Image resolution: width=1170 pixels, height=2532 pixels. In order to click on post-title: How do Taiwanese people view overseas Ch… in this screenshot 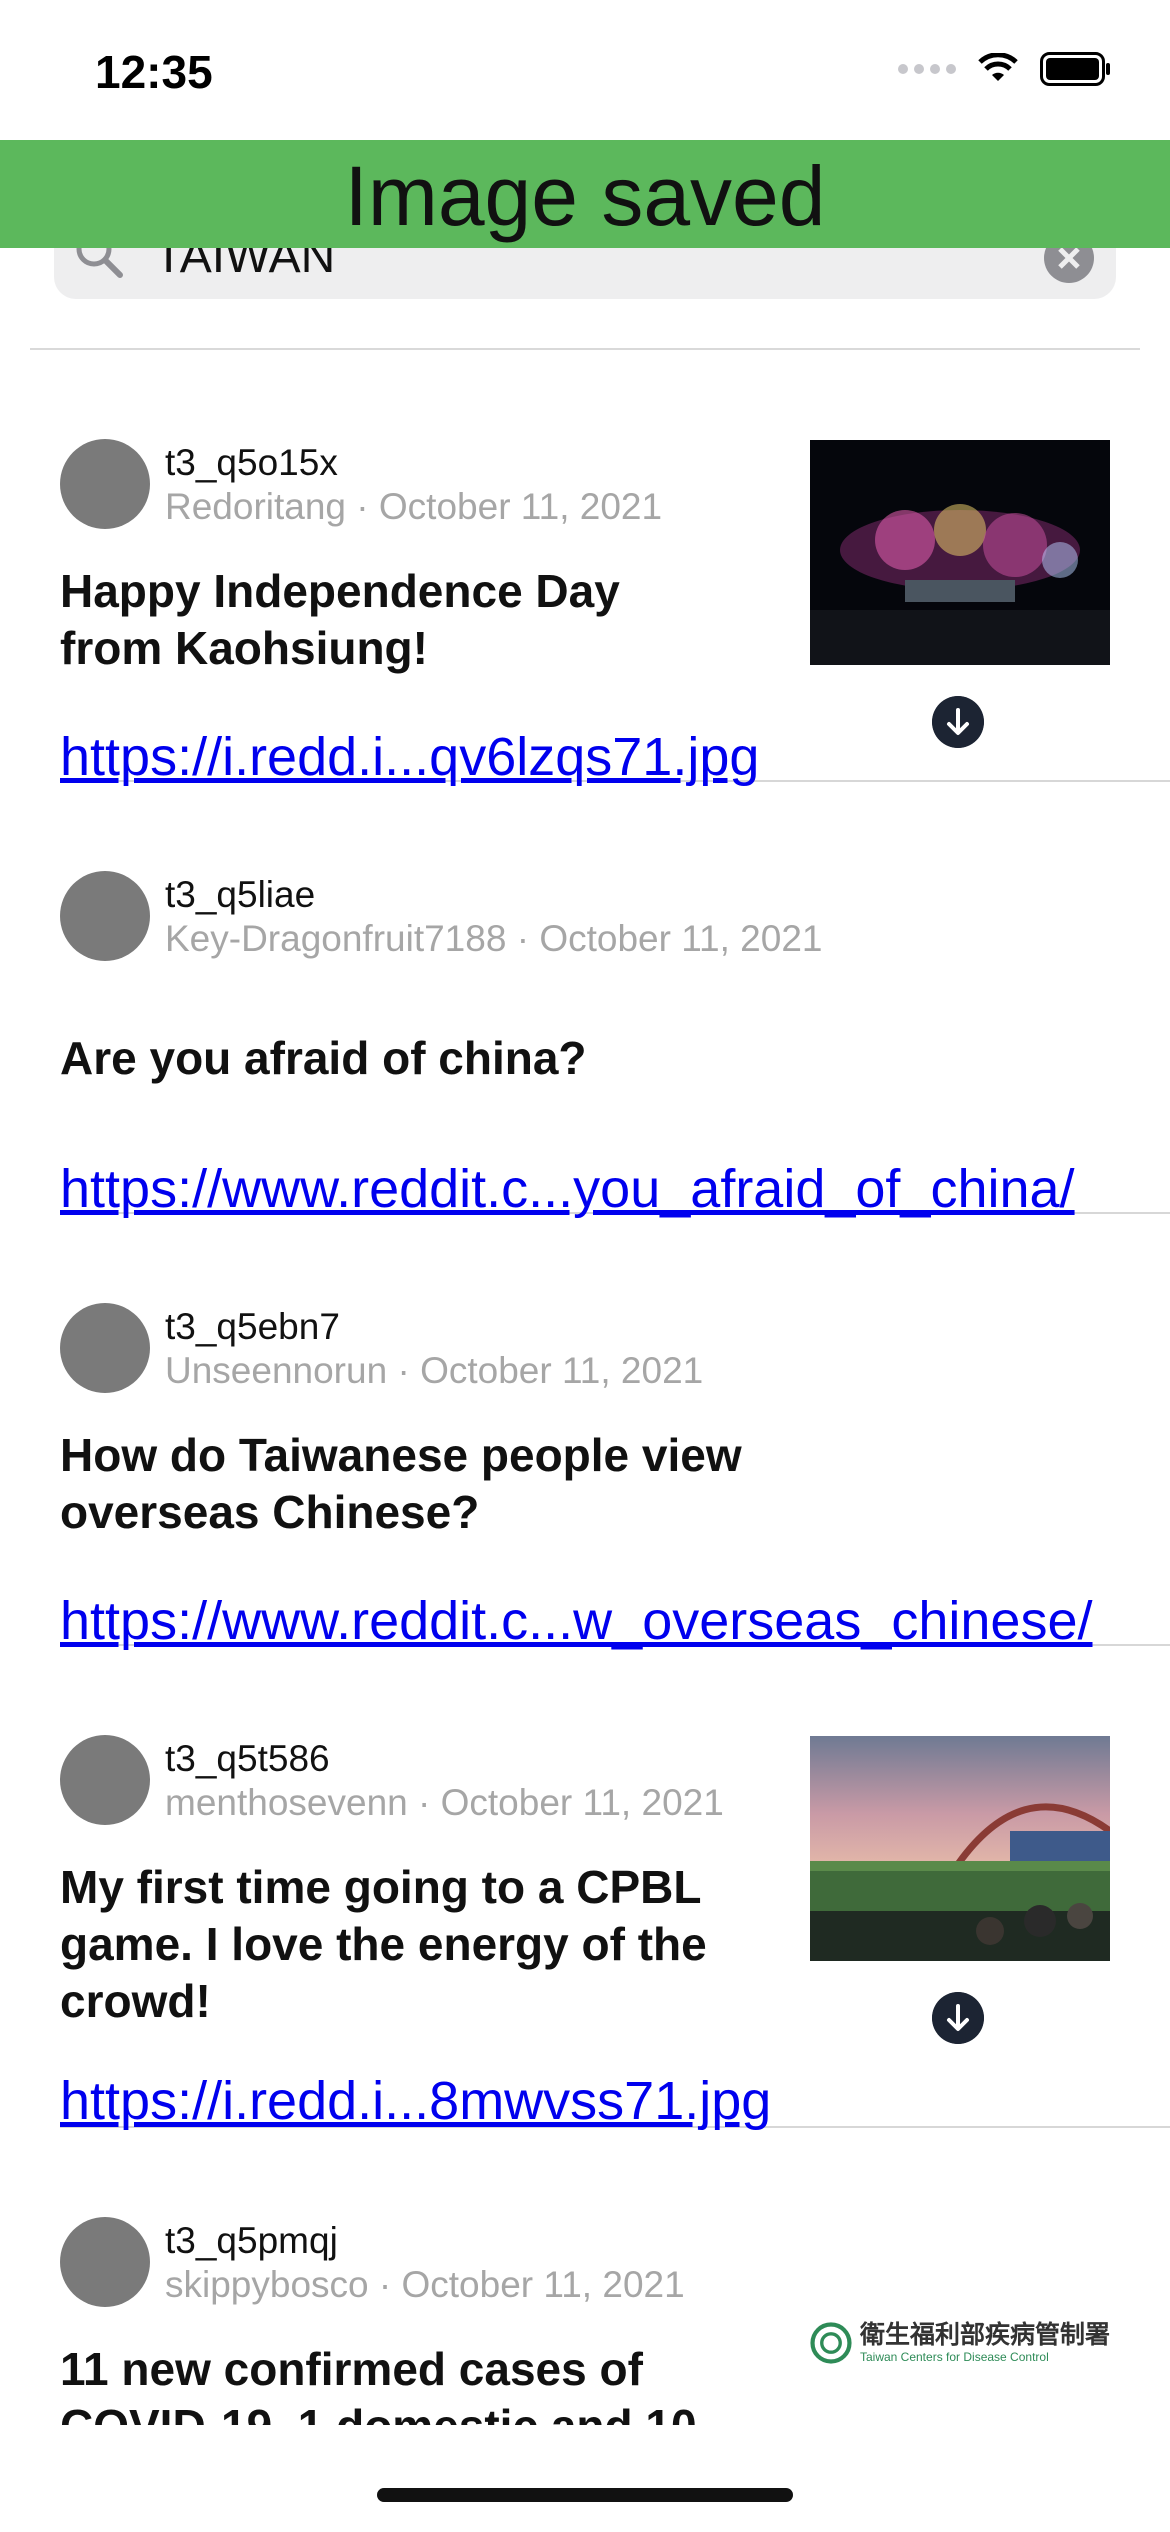, I will do `click(401, 1483)`.